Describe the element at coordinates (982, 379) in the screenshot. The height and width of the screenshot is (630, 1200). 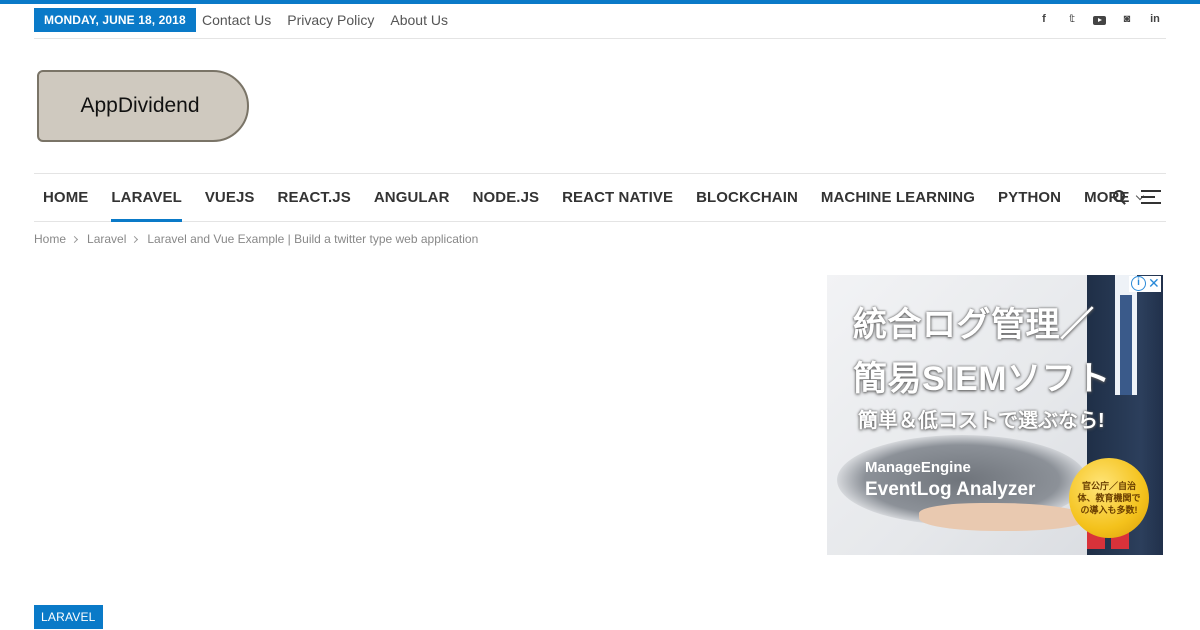
I see `ad-headline-2: 簡易SIEMソフト` at that location.